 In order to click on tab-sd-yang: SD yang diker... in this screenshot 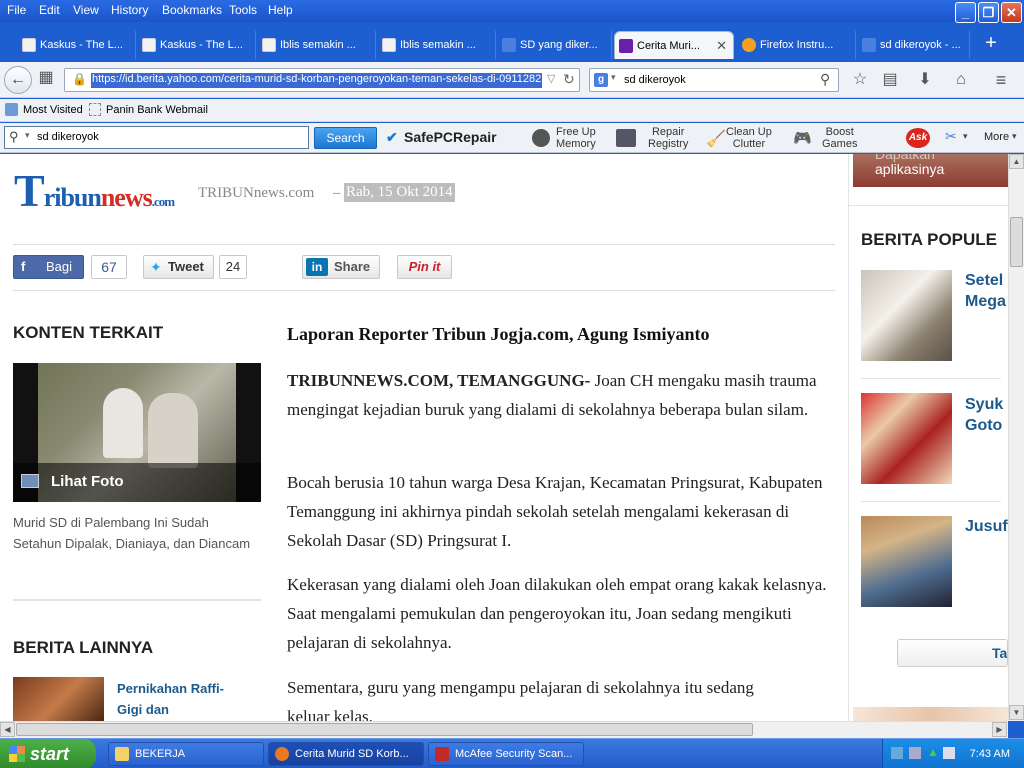, I will do `click(555, 45)`.